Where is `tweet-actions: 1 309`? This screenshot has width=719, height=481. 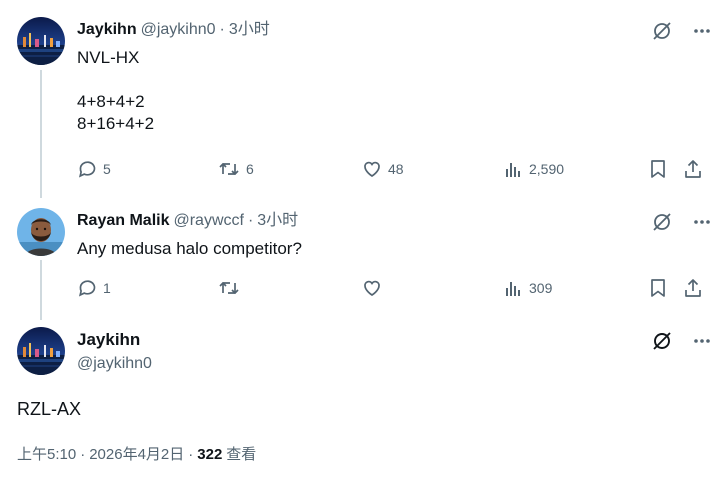 tweet-actions: 1 309 is located at coordinates (392, 289).